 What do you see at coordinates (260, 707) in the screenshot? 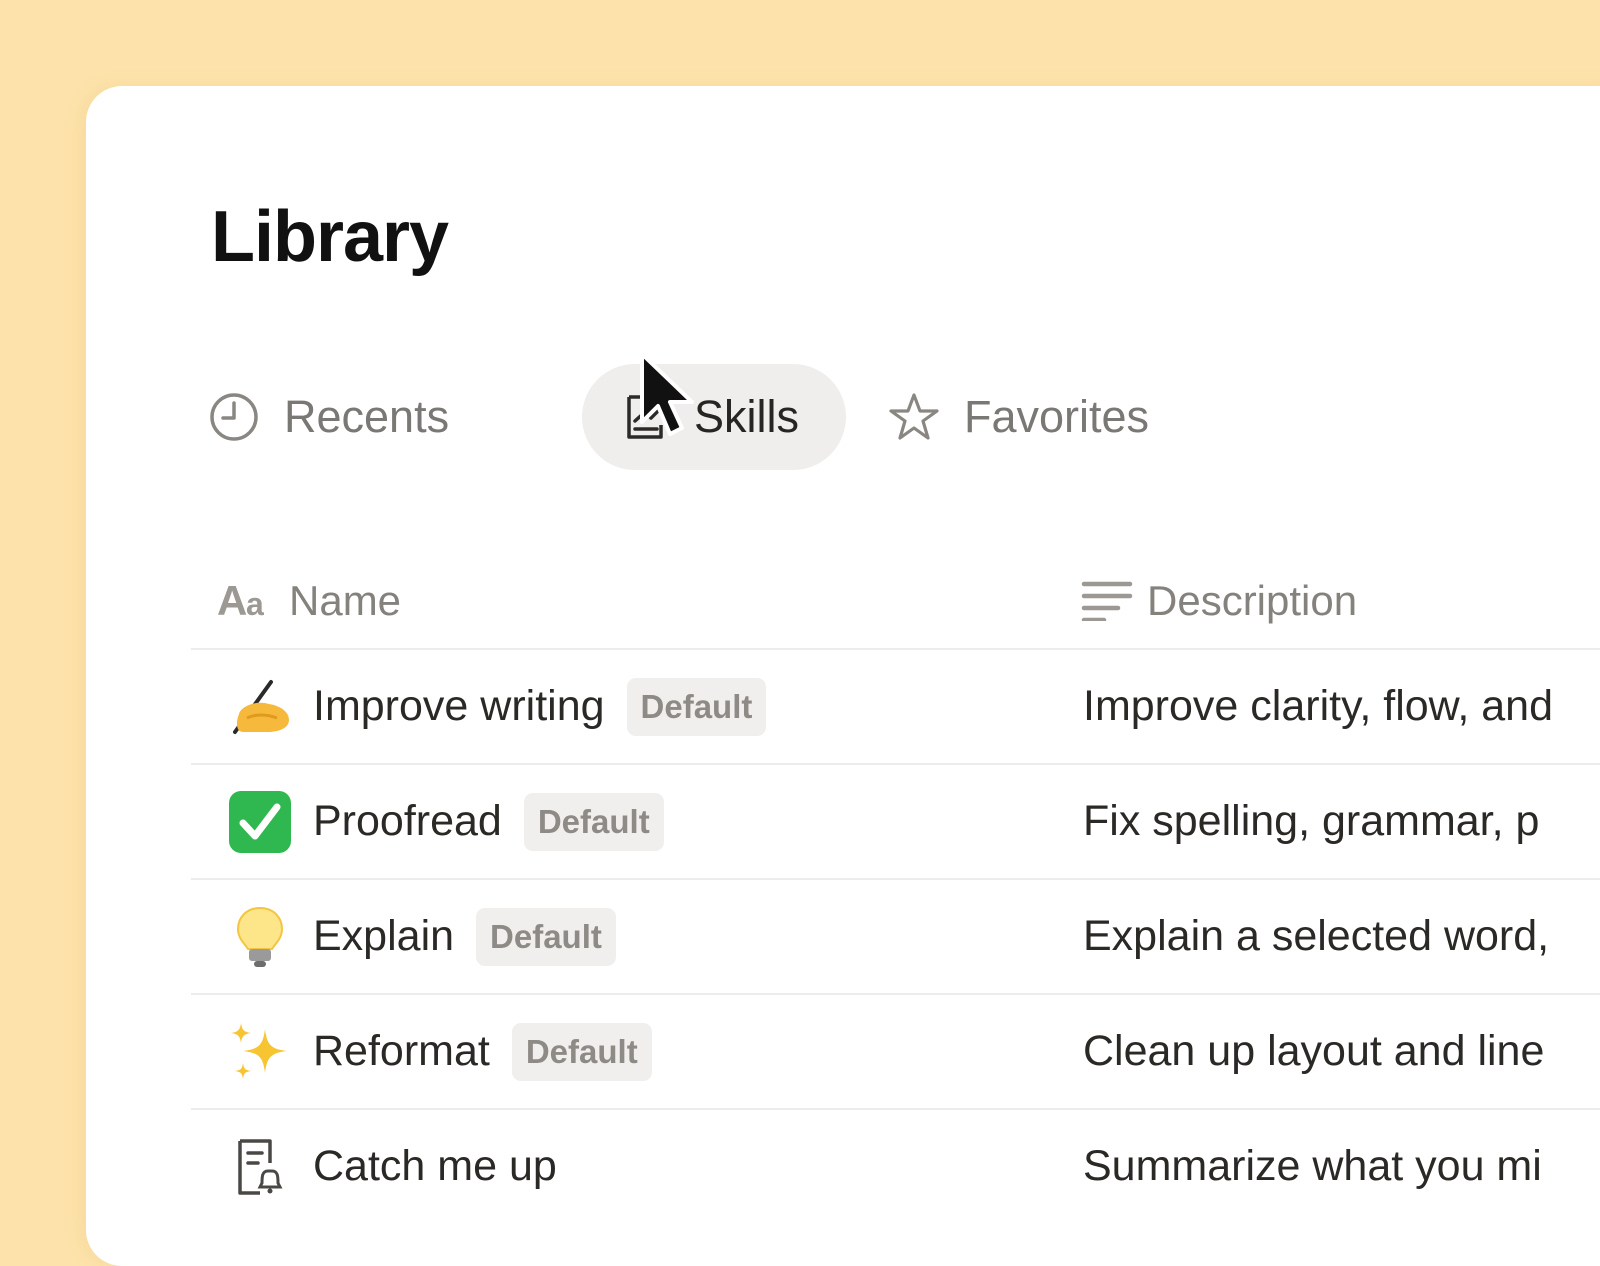
I see `writing-hand-icon` at bounding box center [260, 707].